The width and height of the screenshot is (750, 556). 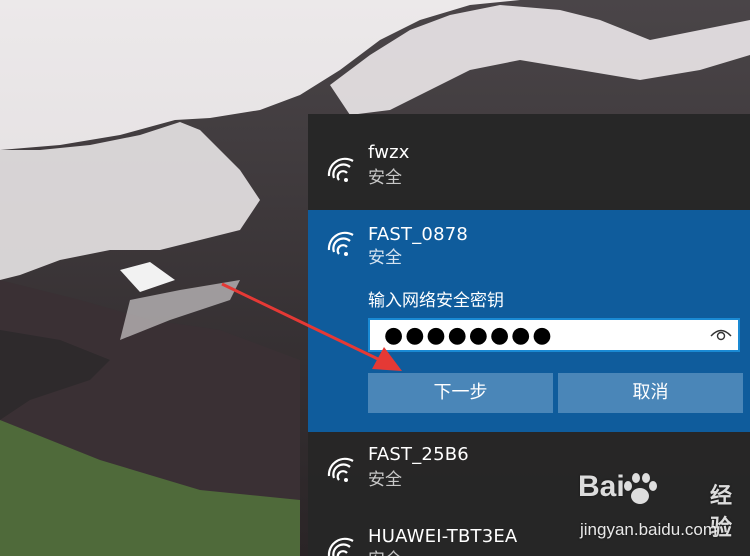 What do you see at coordinates (469, 335) in the screenshot?
I see `password-value: ●●●●●●●●` at bounding box center [469, 335].